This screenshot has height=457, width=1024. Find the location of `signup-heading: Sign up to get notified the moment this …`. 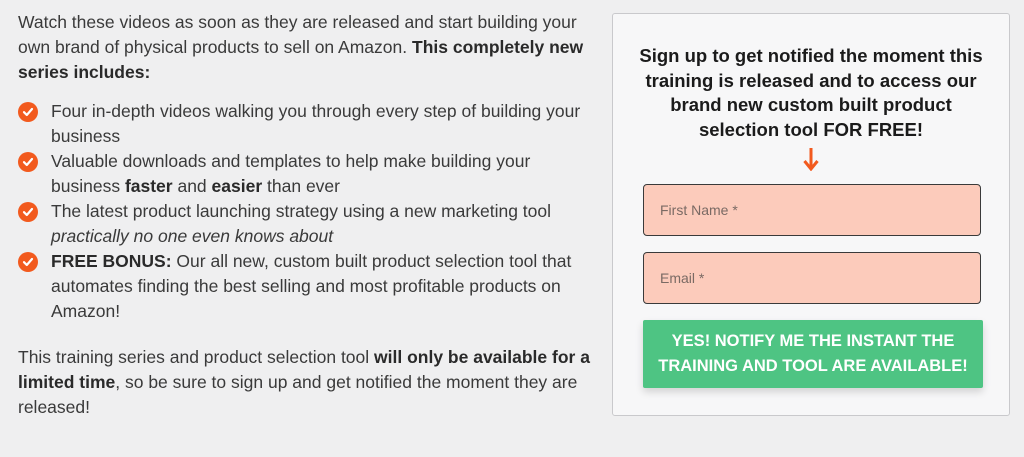

signup-heading: Sign up to get notified the moment this … is located at coordinates (811, 92).